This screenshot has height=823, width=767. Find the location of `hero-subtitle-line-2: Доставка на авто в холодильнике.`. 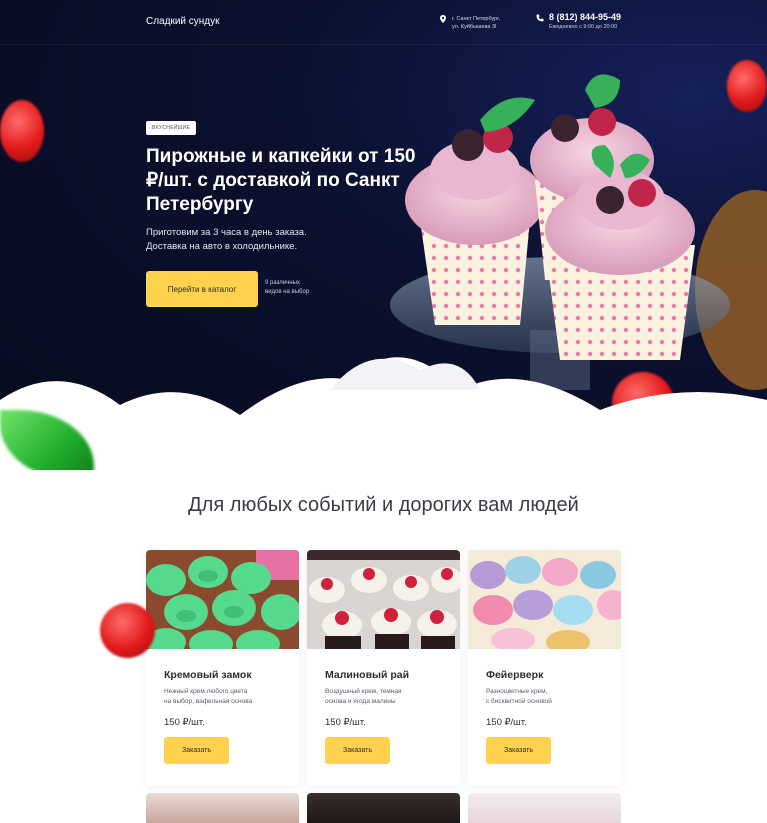

hero-subtitle-line-2: Доставка на авто в холодильнике. is located at coordinates (222, 246).